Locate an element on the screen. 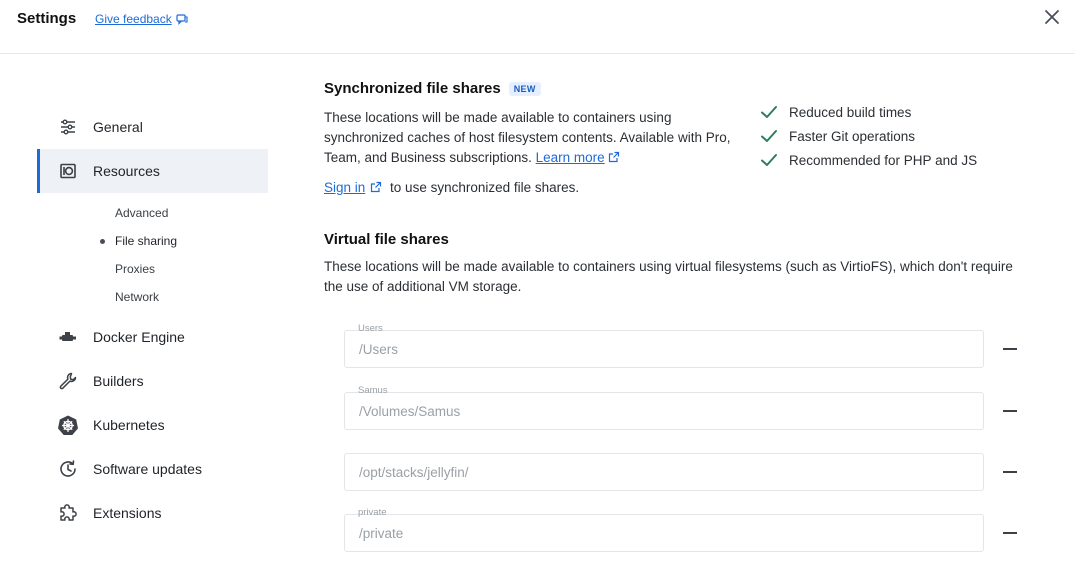 This screenshot has height=565, width=1075. kubernetes-icon is located at coordinates (68, 425).